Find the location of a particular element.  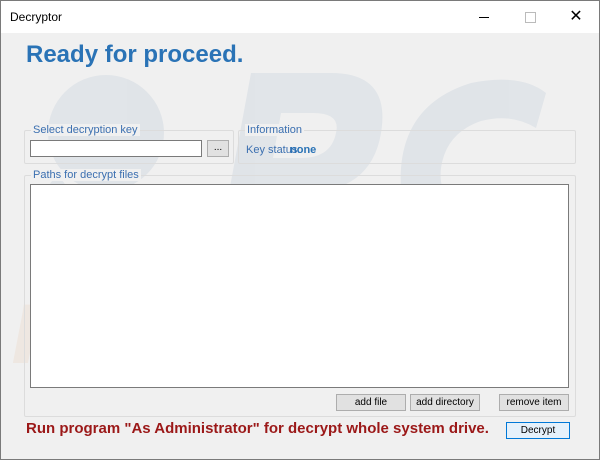

minimize-icon is located at coordinates (484, 17).